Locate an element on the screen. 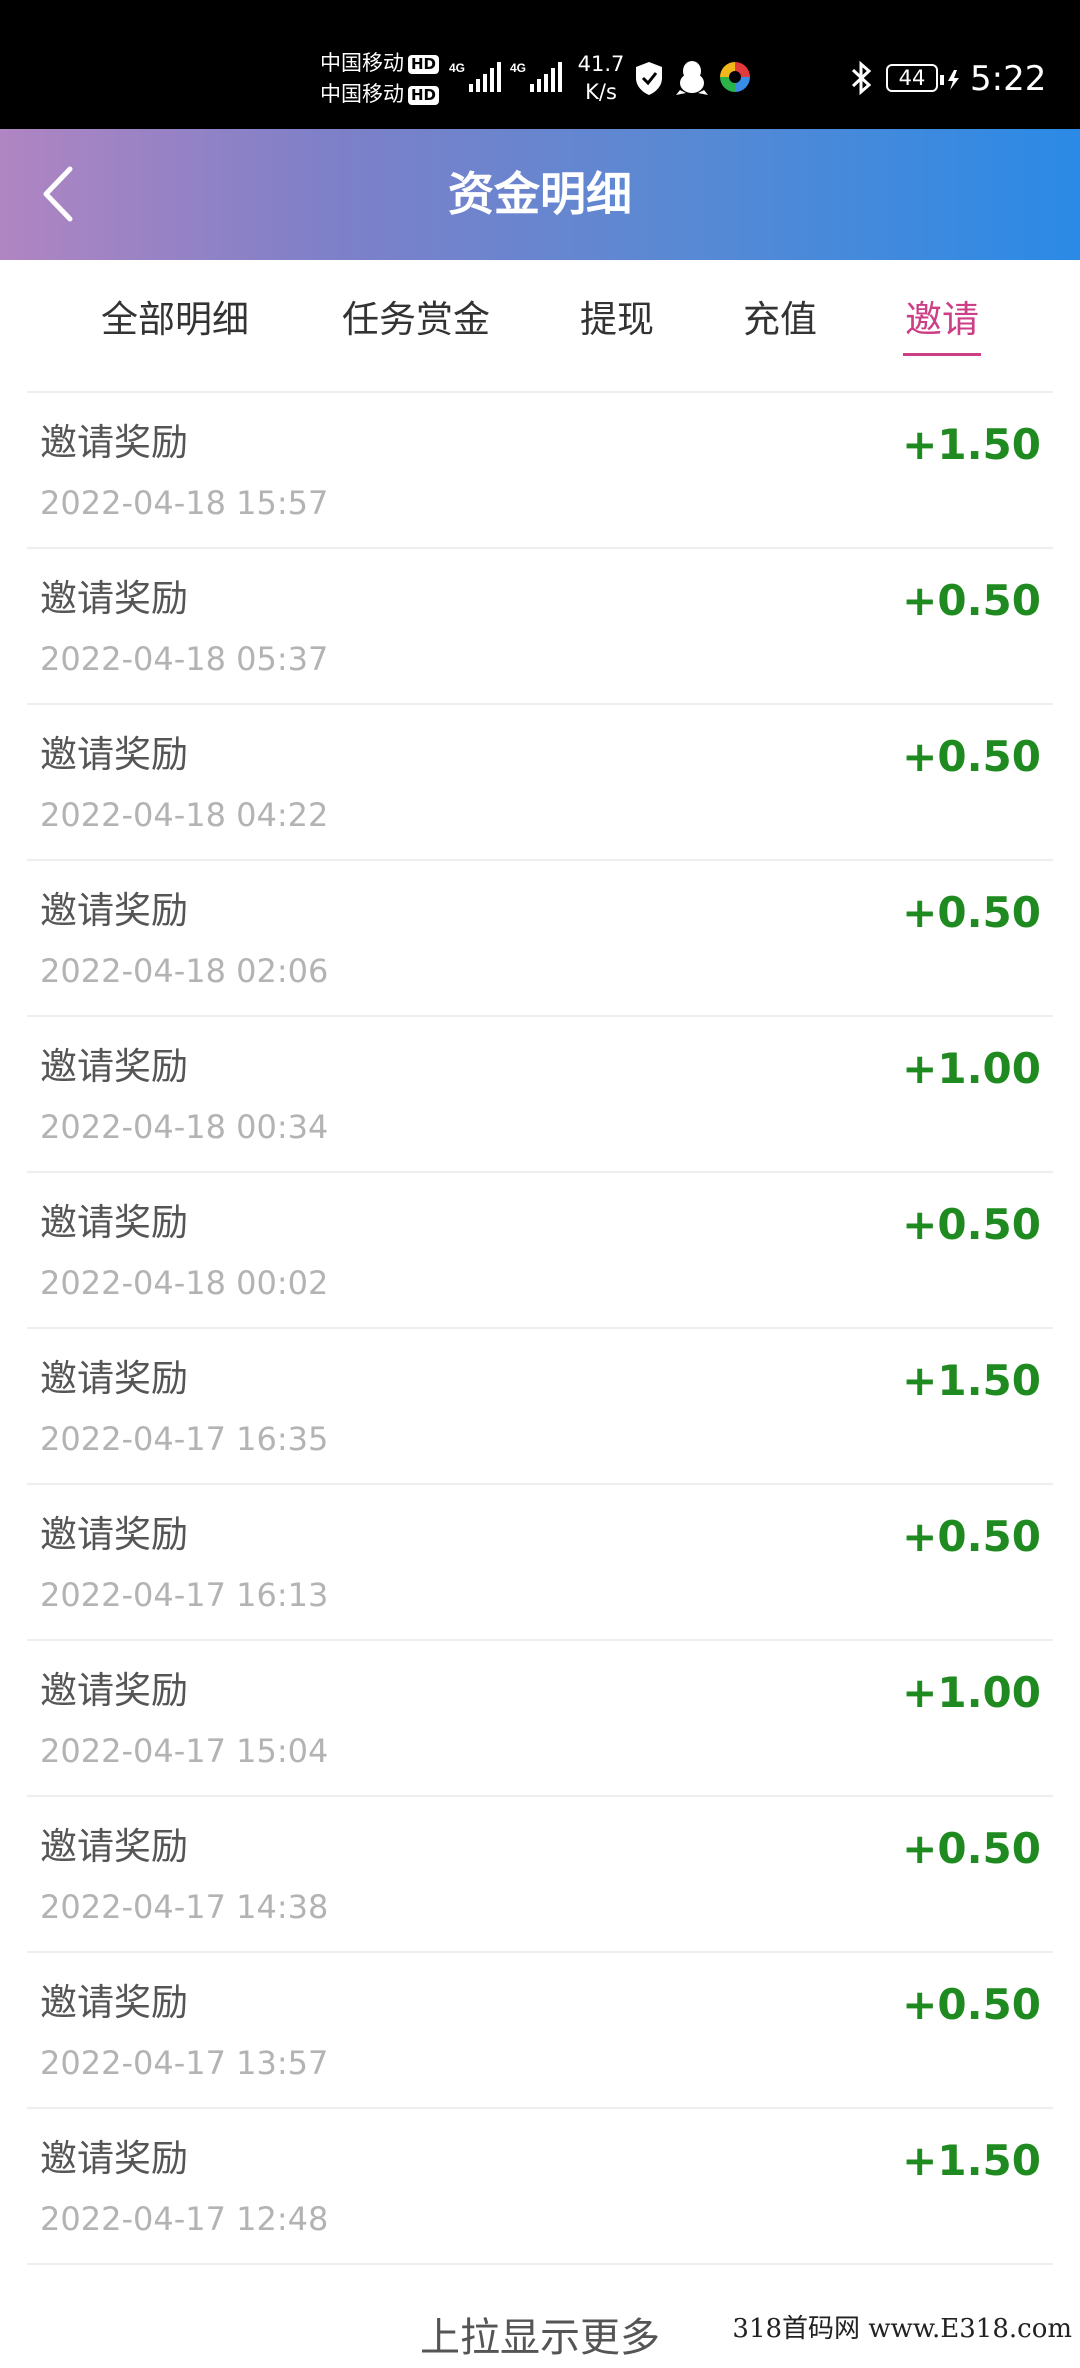 Image resolution: width=1080 pixels, height=2368 pixels. signal-icon-2: 4G is located at coordinates (536, 76).